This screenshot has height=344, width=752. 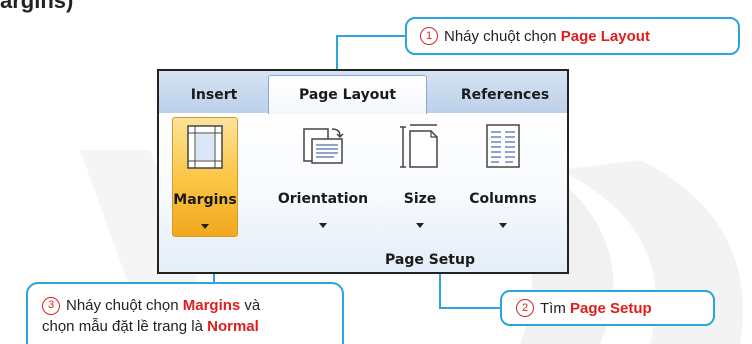 What do you see at coordinates (233, 326) in the screenshot?
I see `callout-3-line-2-highlight: Normal` at bounding box center [233, 326].